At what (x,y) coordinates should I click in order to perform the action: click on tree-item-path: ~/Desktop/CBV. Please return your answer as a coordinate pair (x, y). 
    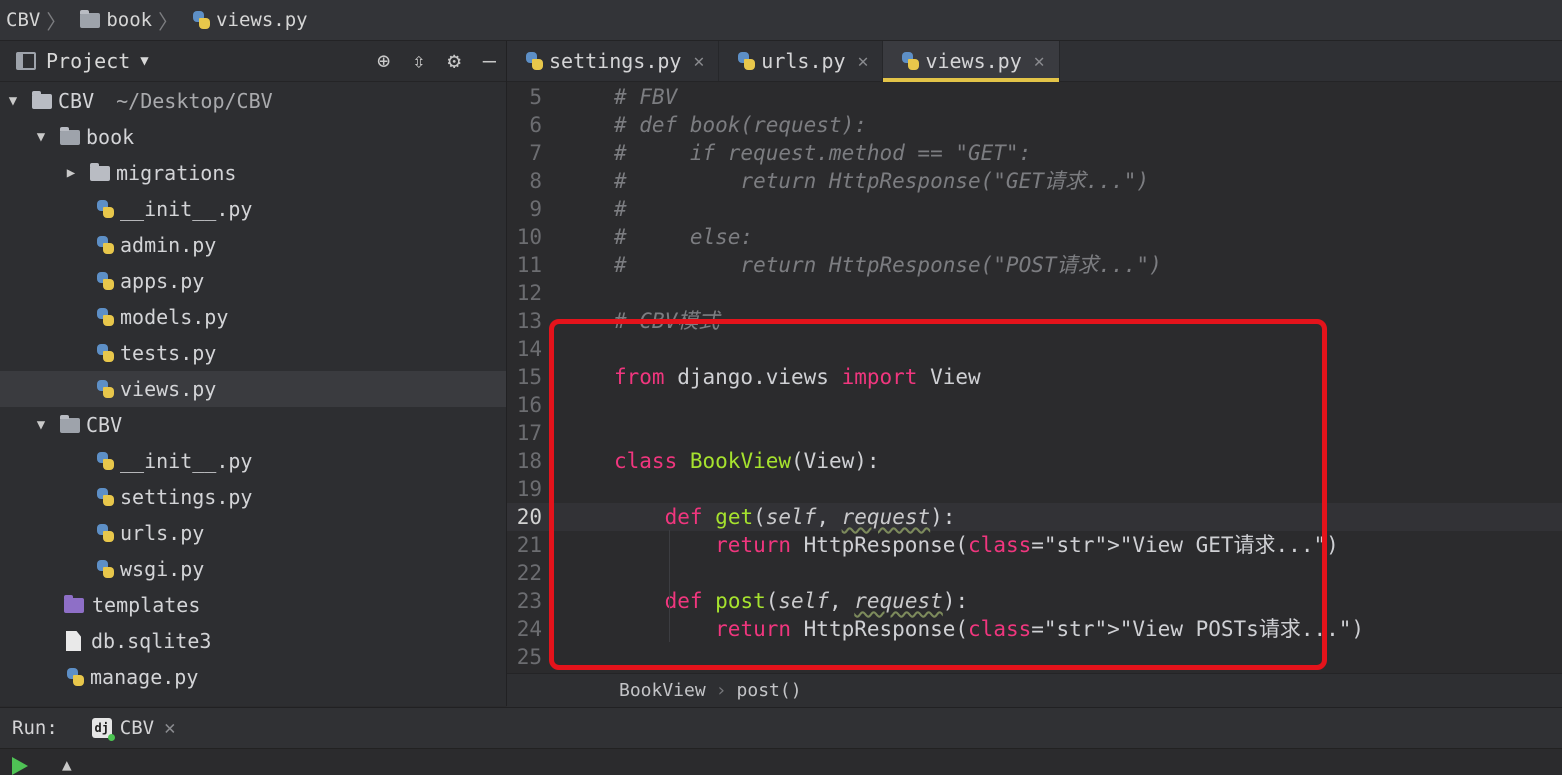
    Looking at the image, I should click on (194, 101).